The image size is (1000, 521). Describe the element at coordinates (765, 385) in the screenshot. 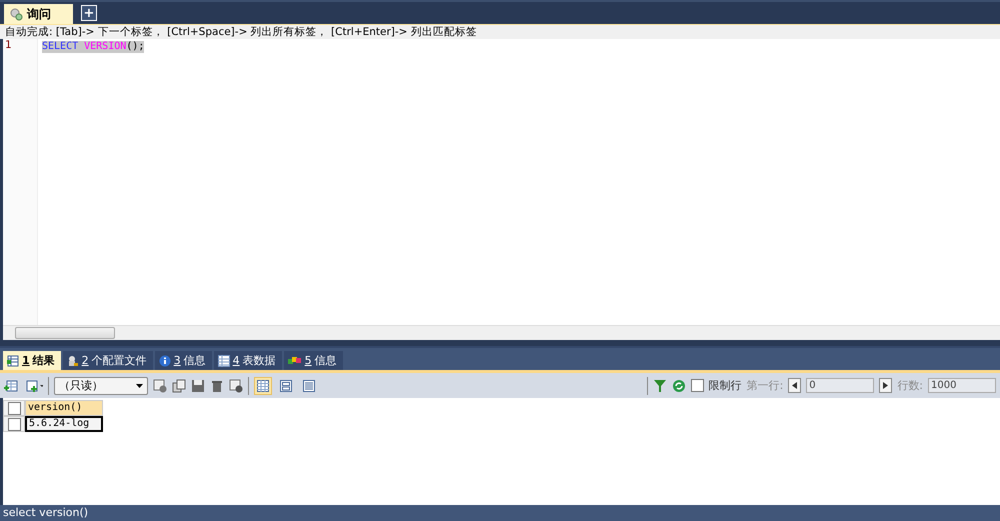

I see `first-row-label: 第一行:` at that location.